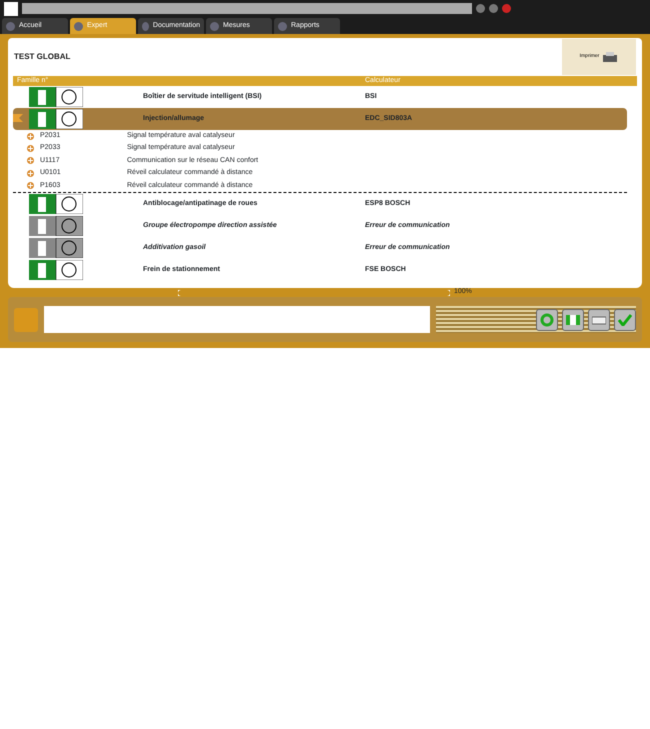 The height and width of the screenshot is (729, 650). I want to click on check-icon, so click(625, 320).